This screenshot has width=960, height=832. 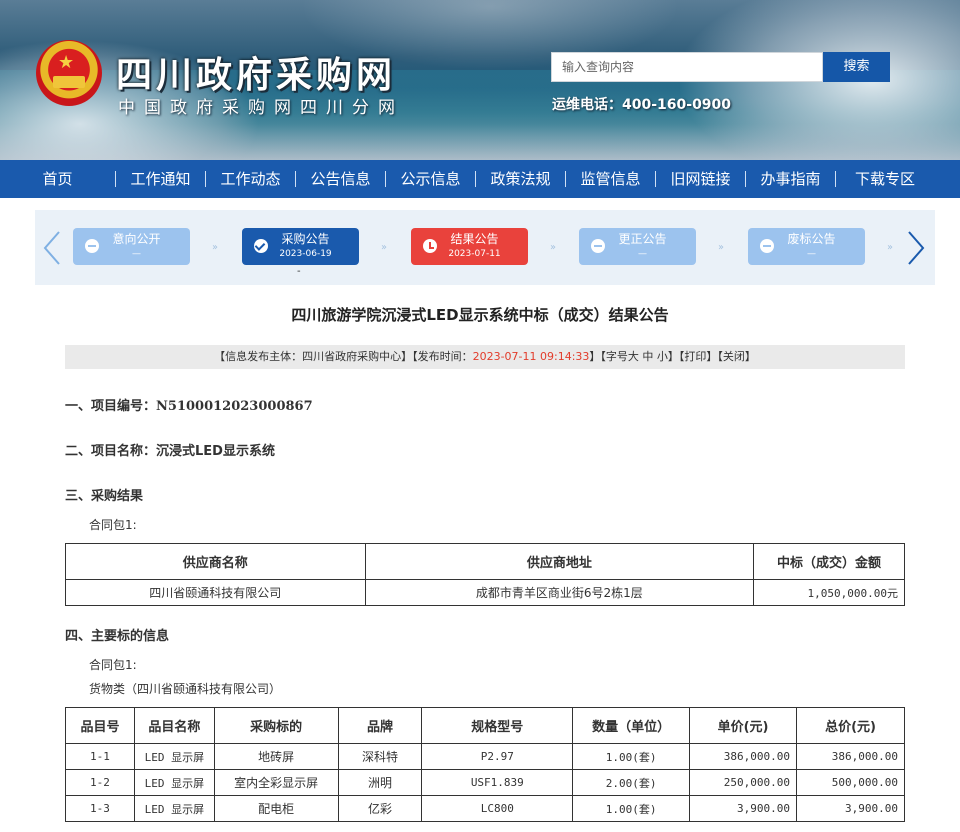 What do you see at coordinates (856, 67) in the screenshot?
I see `search-button: 搜索` at bounding box center [856, 67].